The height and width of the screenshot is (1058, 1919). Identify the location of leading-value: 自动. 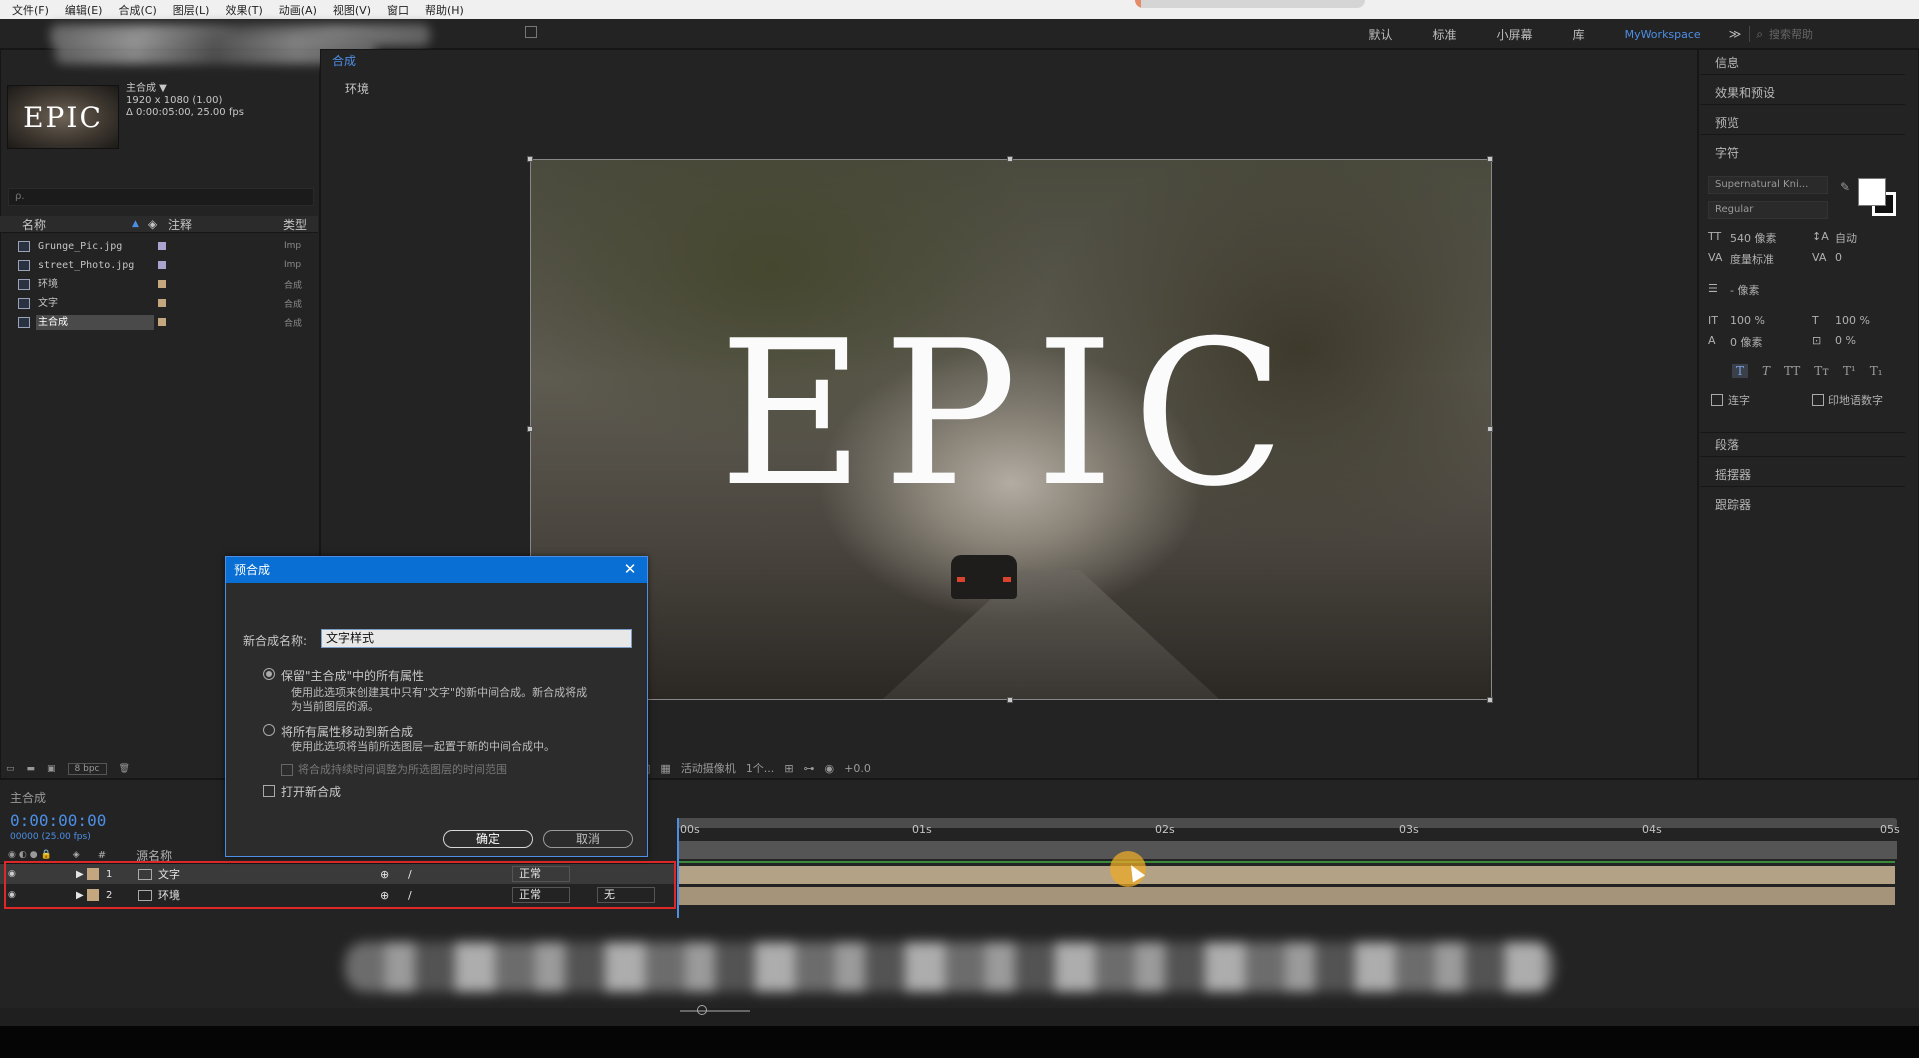
(1846, 238).